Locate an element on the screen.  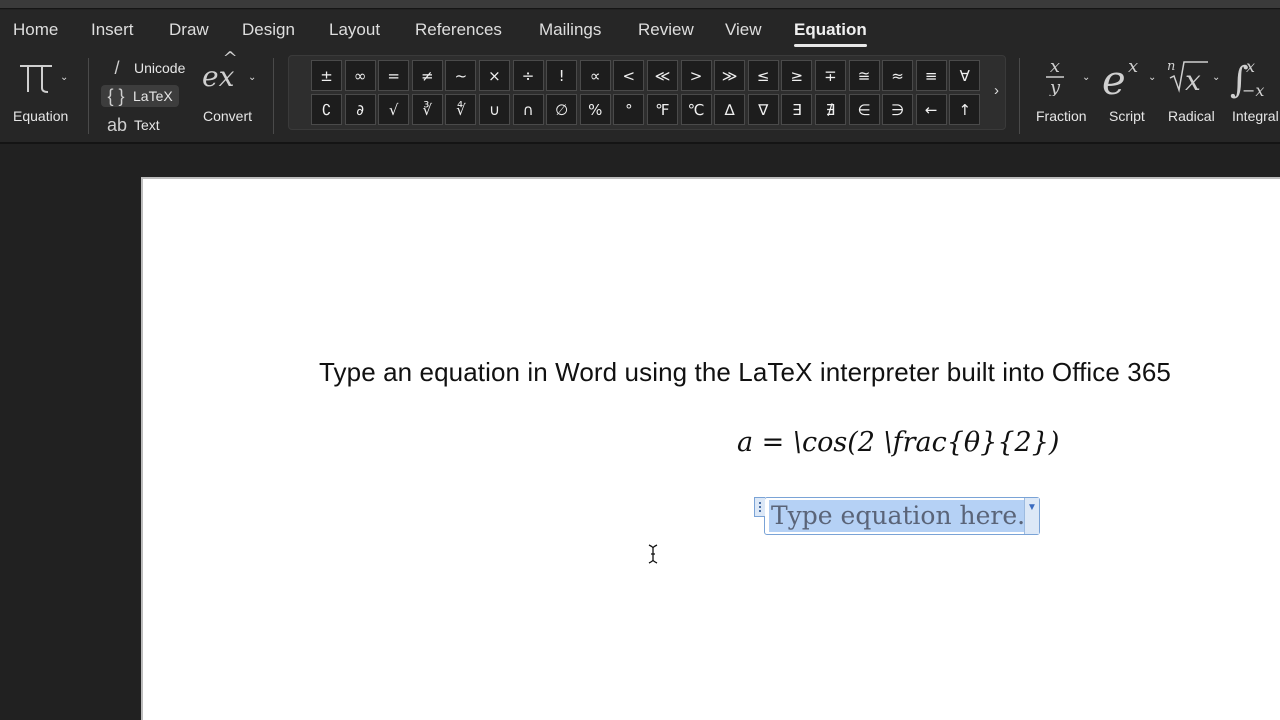
script-button: e x ⌄ Script is located at coordinates (1131, 89).